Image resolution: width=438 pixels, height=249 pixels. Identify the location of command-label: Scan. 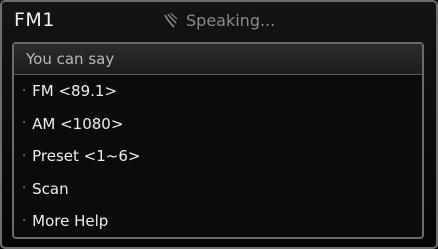
(50, 188).